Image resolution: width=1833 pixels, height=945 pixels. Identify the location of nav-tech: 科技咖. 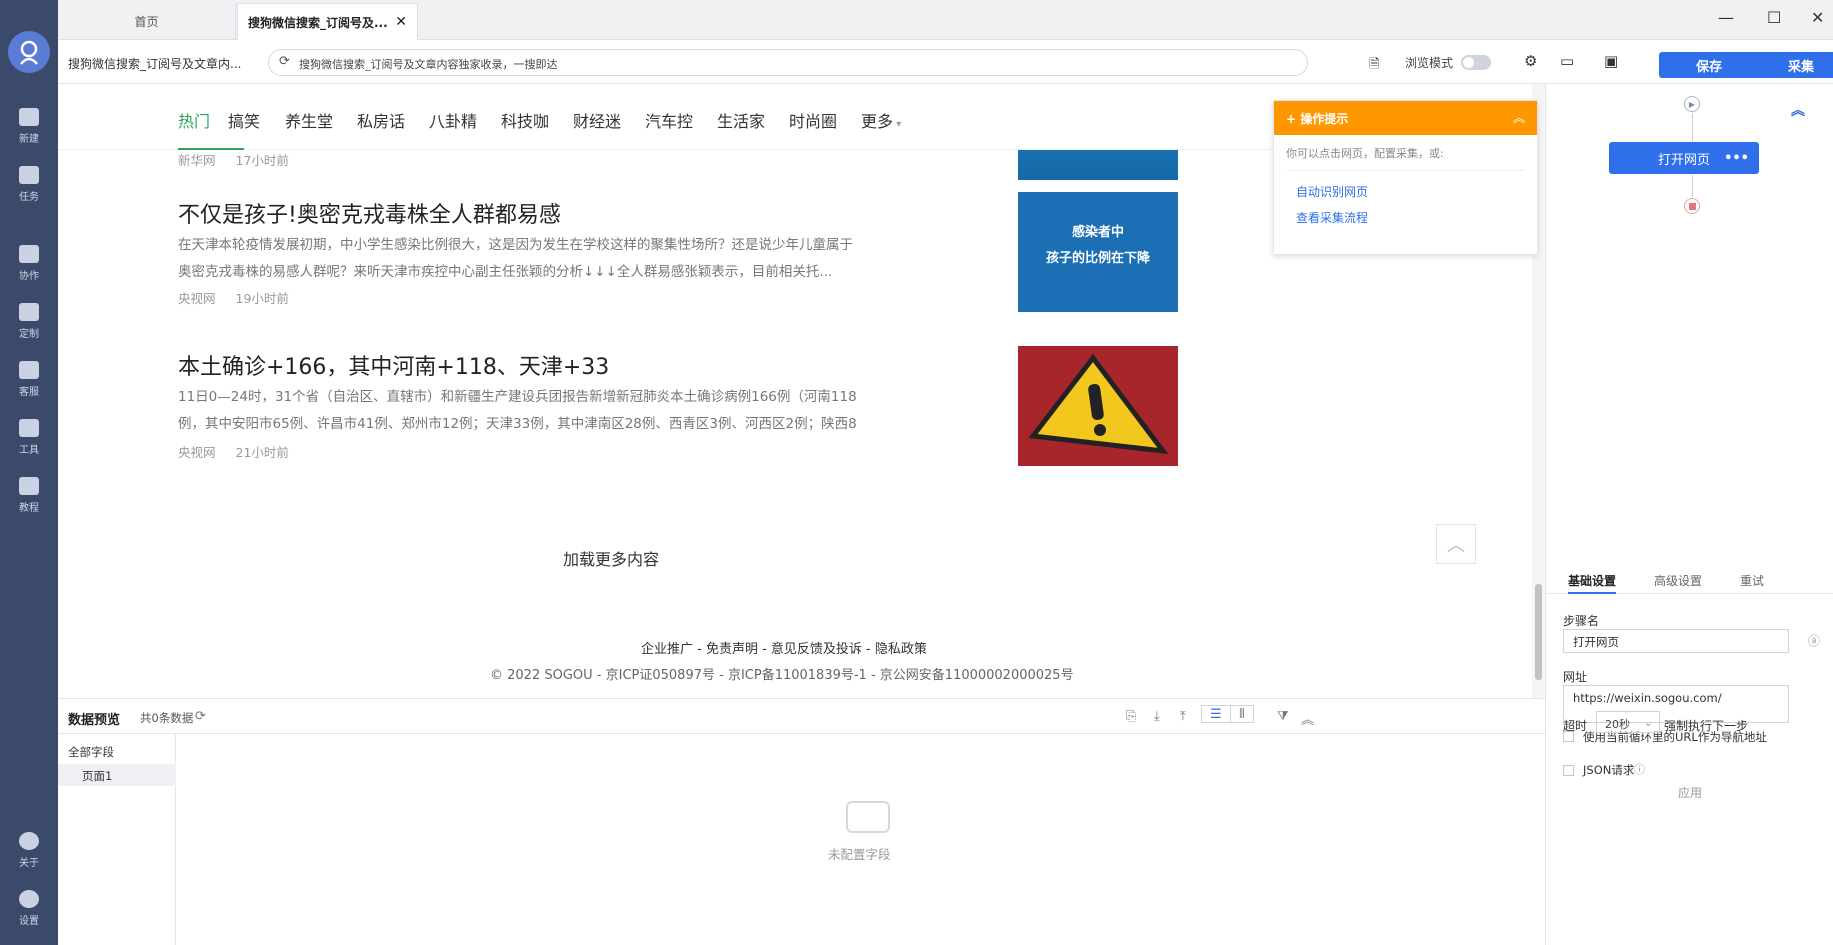
(525, 120).